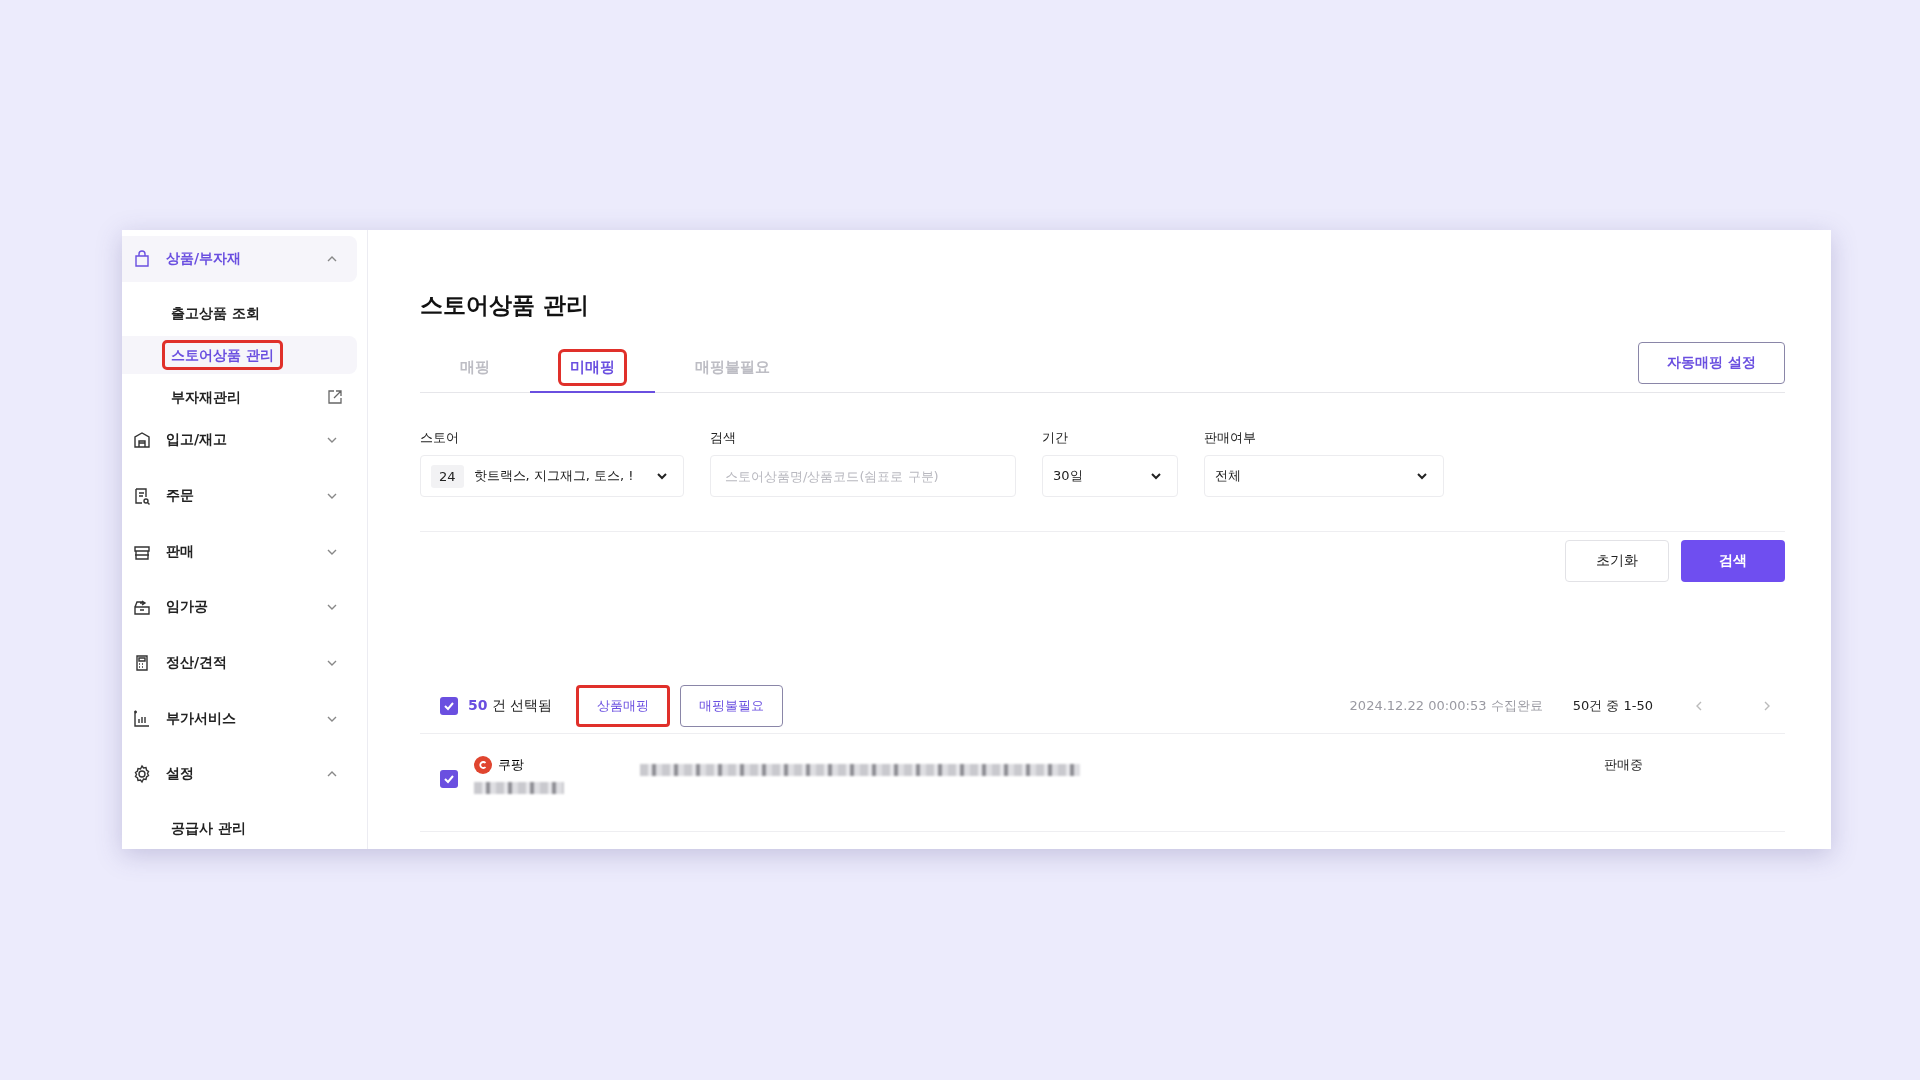 This screenshot has height=1080, width=1920. I want to click on checkmark-icon, so click(449, 779).